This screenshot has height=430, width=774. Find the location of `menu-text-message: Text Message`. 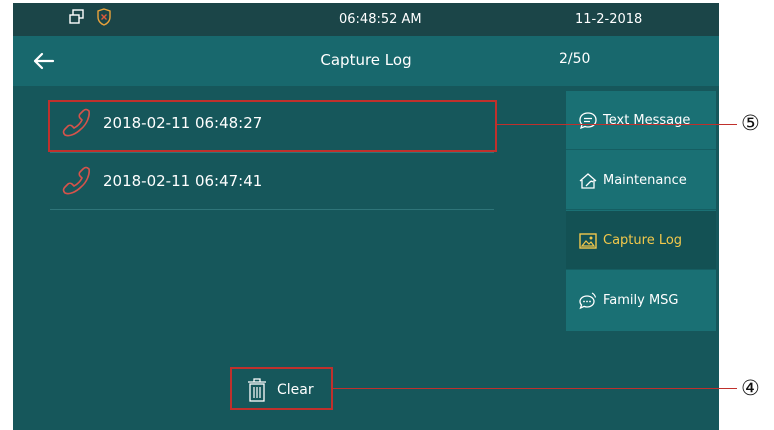

menu-text-message: Text Message is located at coordinates (641, 120).